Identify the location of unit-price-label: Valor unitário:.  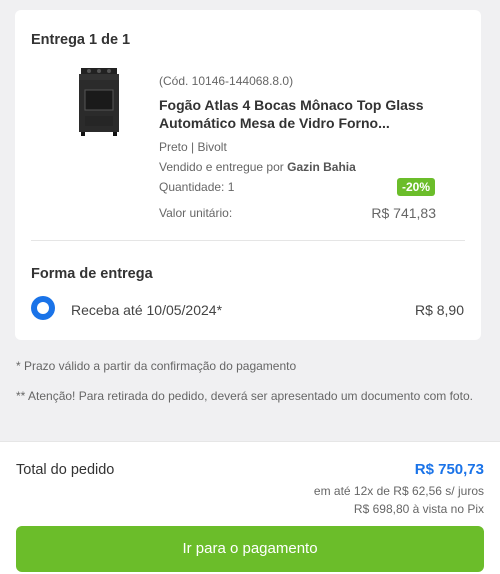
(196, 213).